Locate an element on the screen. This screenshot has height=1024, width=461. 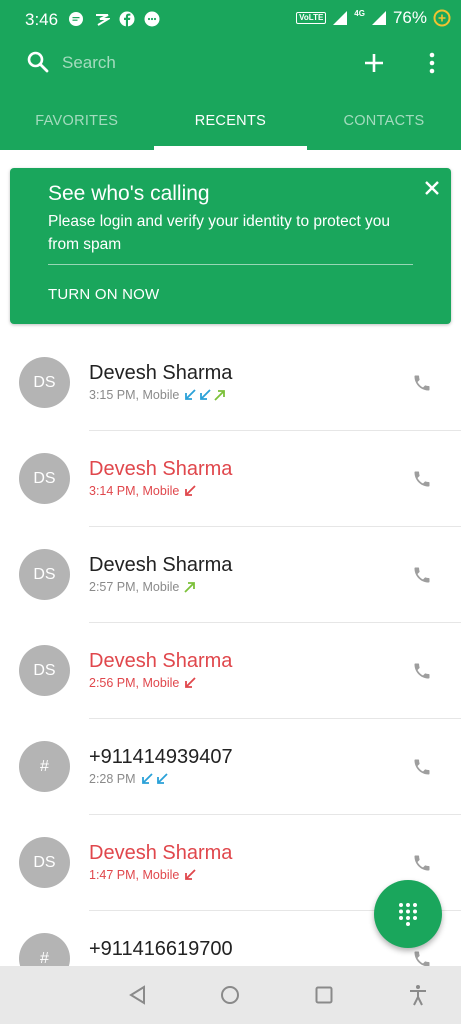
caller-number: +911416619700 is located at coordinates (161, 949).